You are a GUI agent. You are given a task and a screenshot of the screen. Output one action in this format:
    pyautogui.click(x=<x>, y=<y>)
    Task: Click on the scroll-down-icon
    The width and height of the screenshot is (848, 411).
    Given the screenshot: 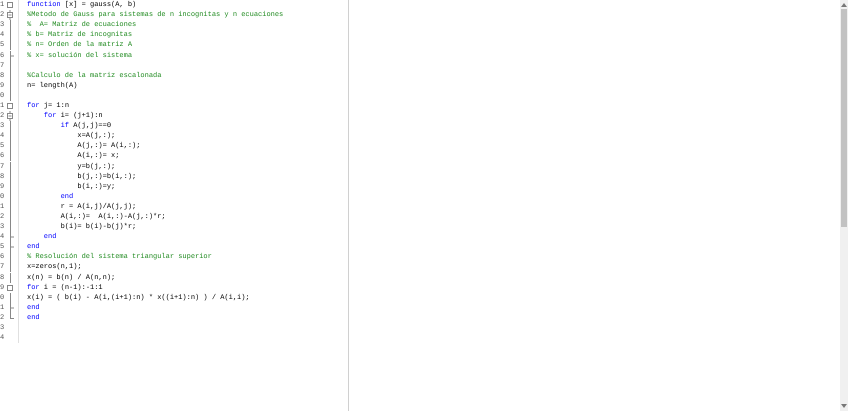 What is the action you would take?
    pyautogui.click(x=844, y=406)
    